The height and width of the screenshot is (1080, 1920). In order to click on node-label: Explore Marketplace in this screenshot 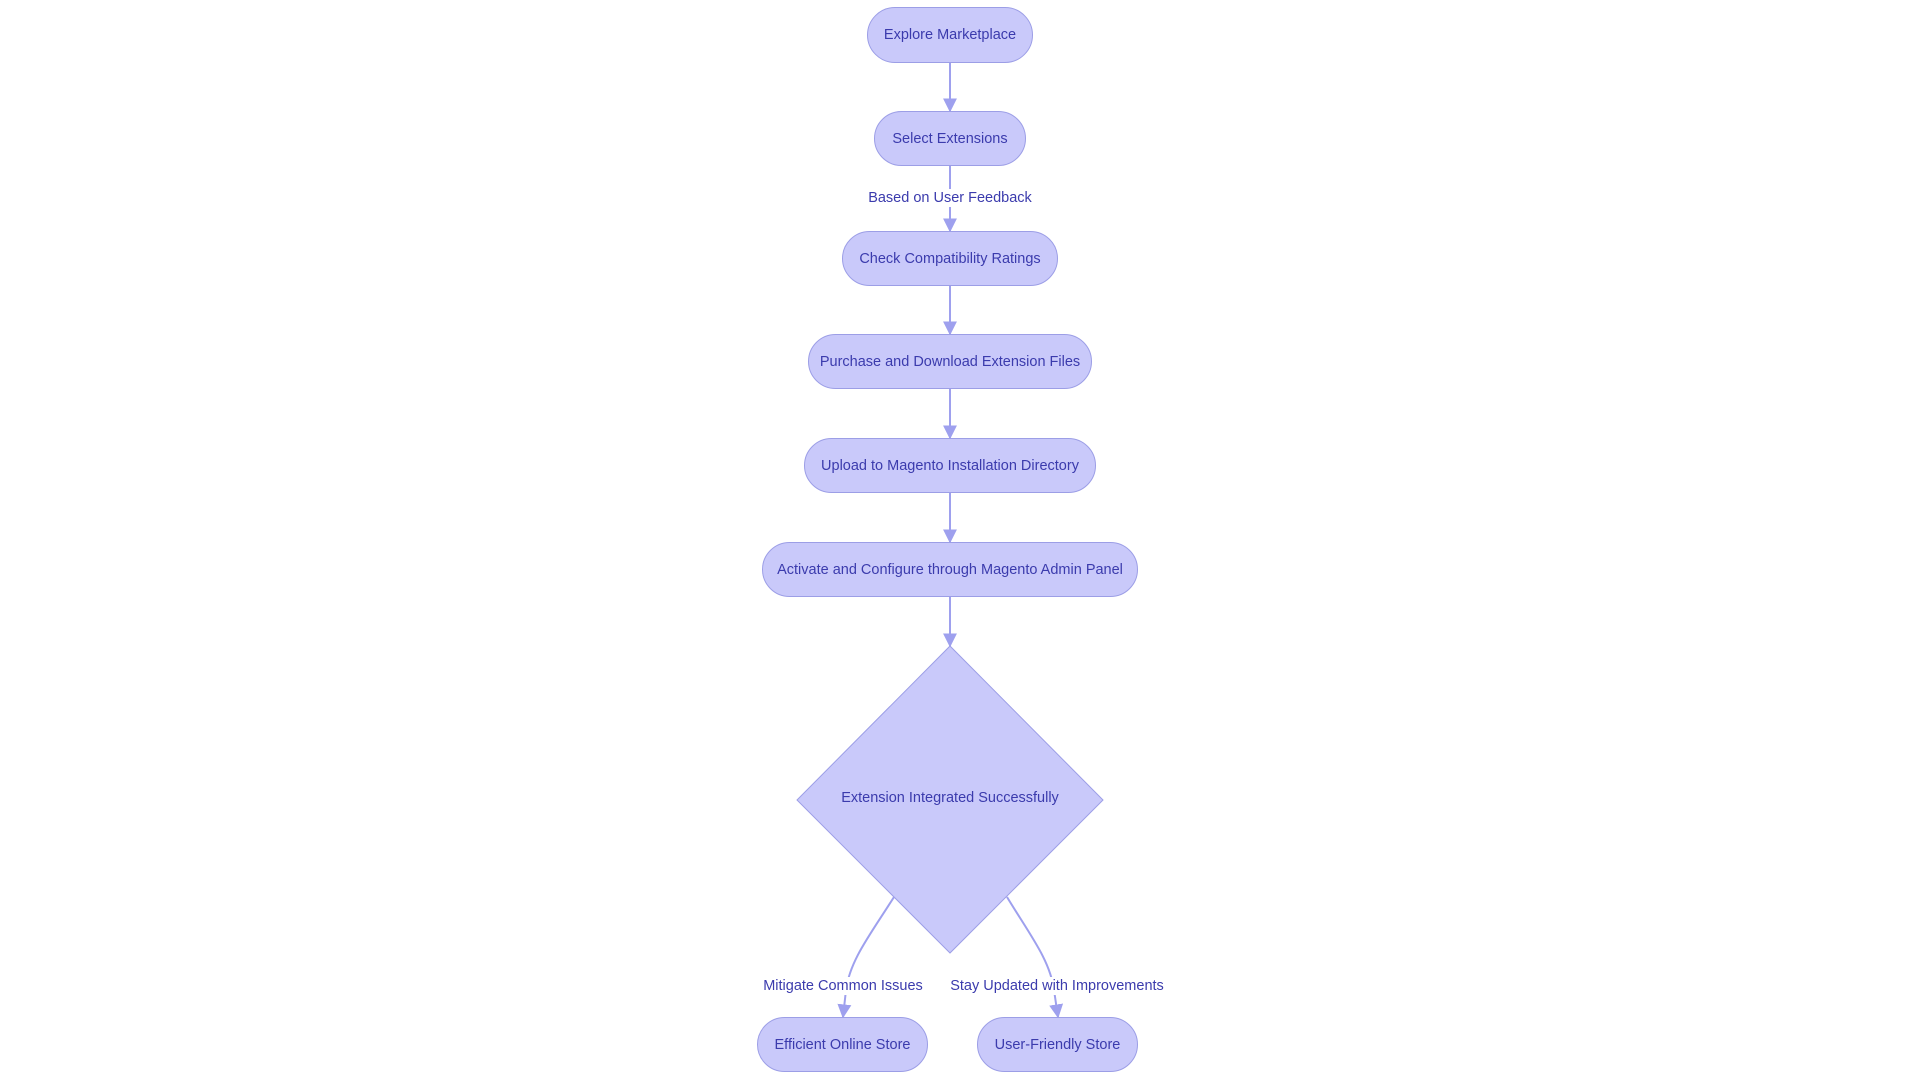, I will do `click(950, 35)`.